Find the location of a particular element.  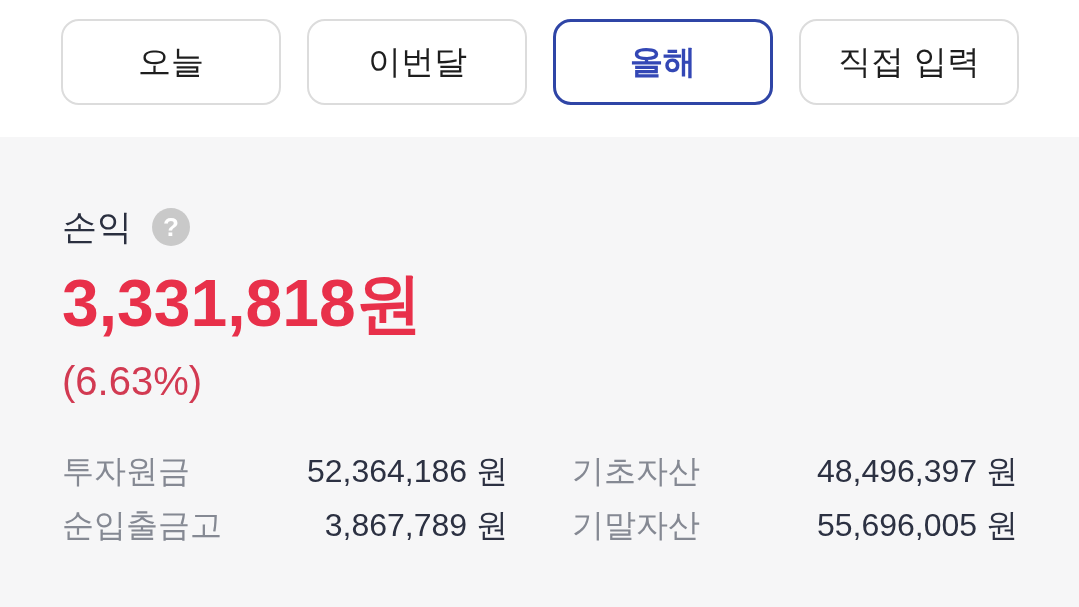

period-tab: 이번달 is located at coordinates (417, 62).